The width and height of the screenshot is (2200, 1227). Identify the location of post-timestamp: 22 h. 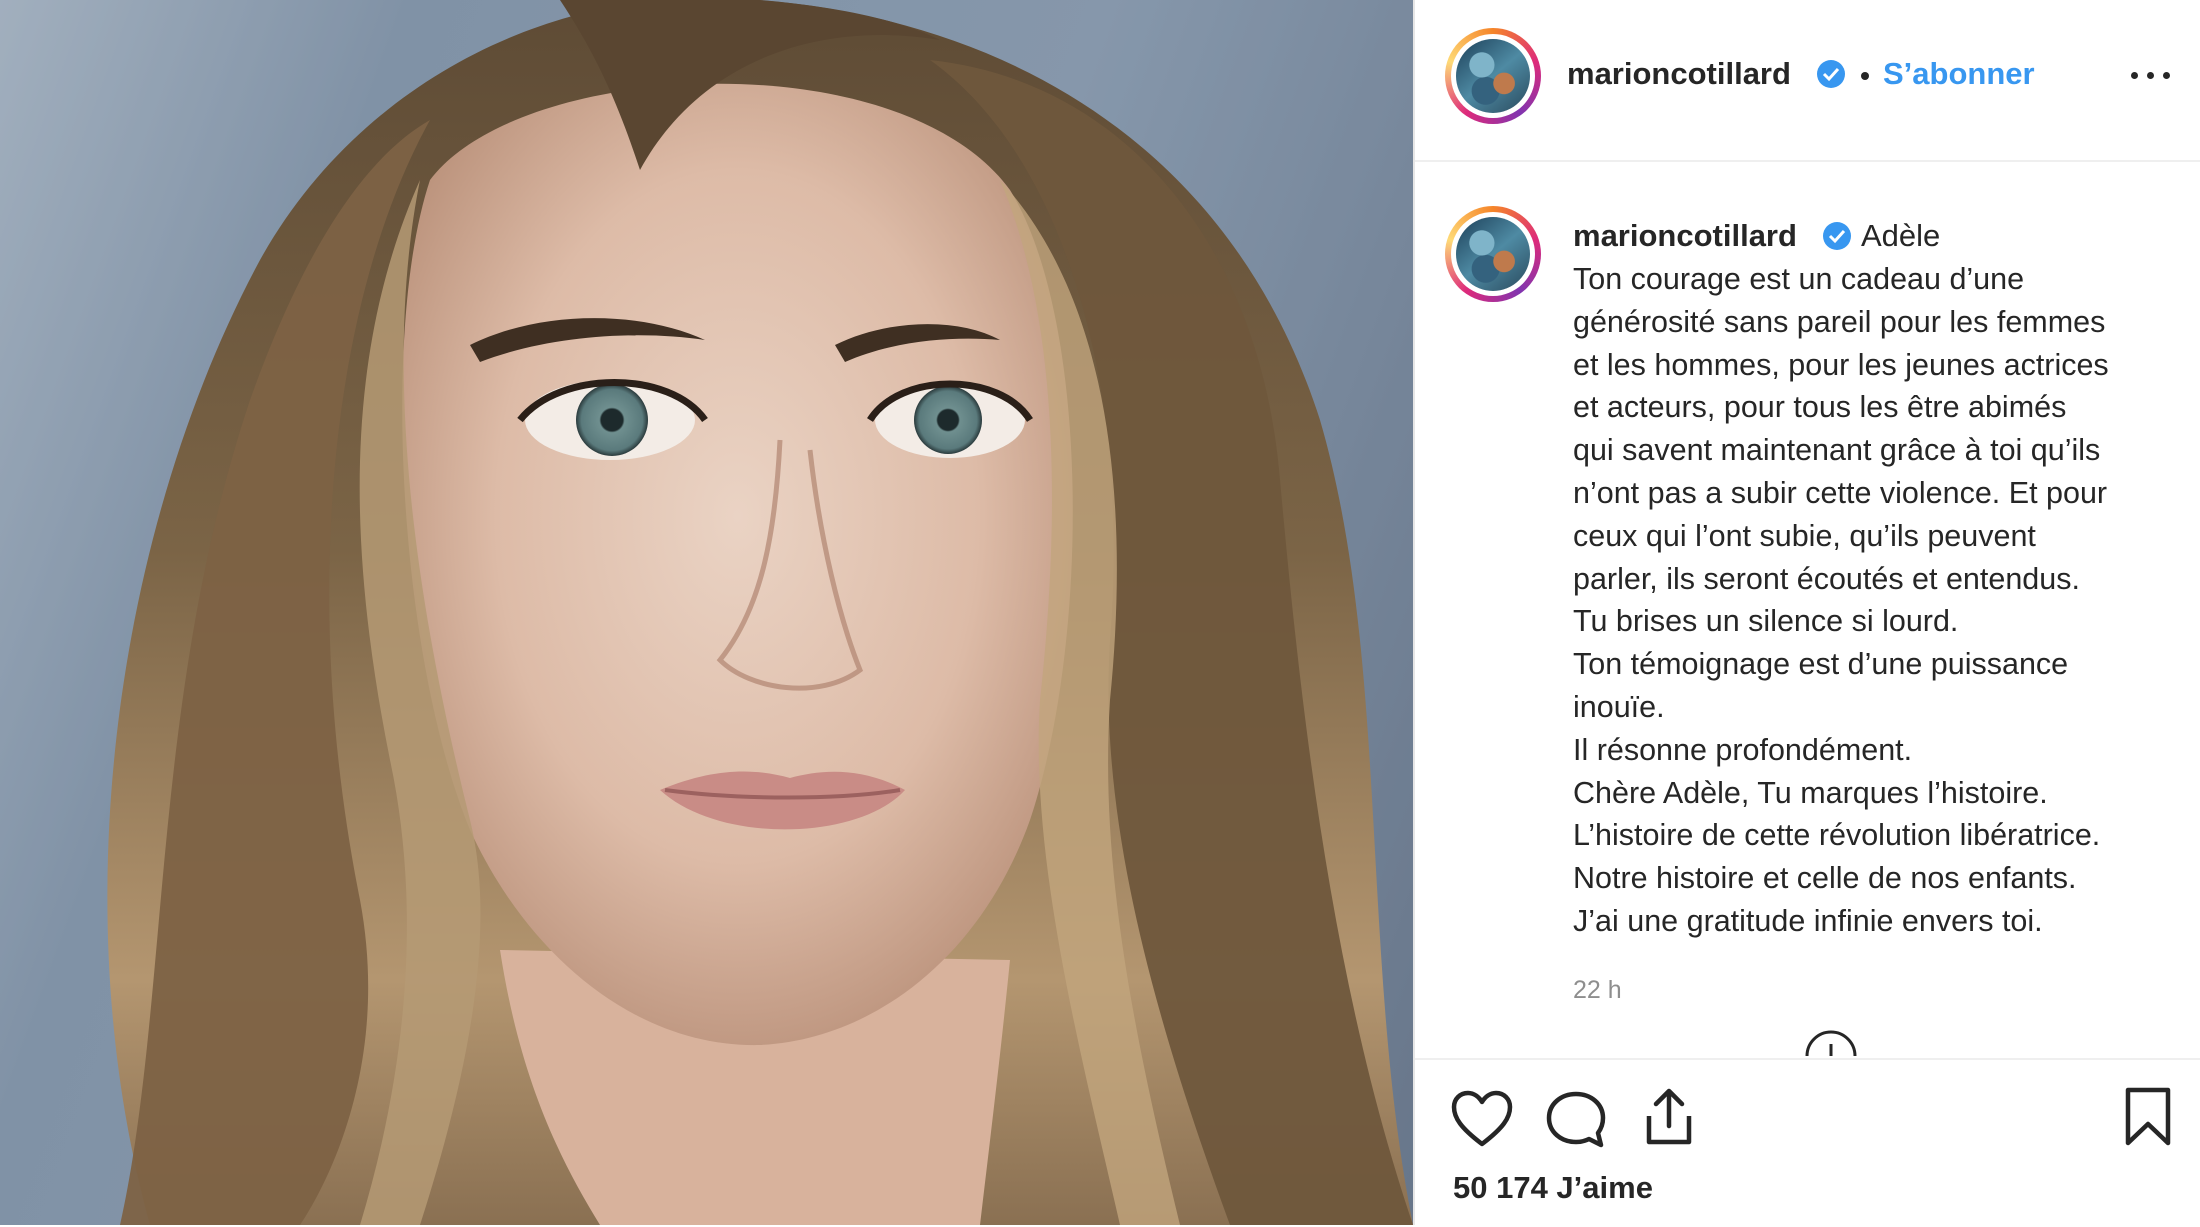
(1597, 990).